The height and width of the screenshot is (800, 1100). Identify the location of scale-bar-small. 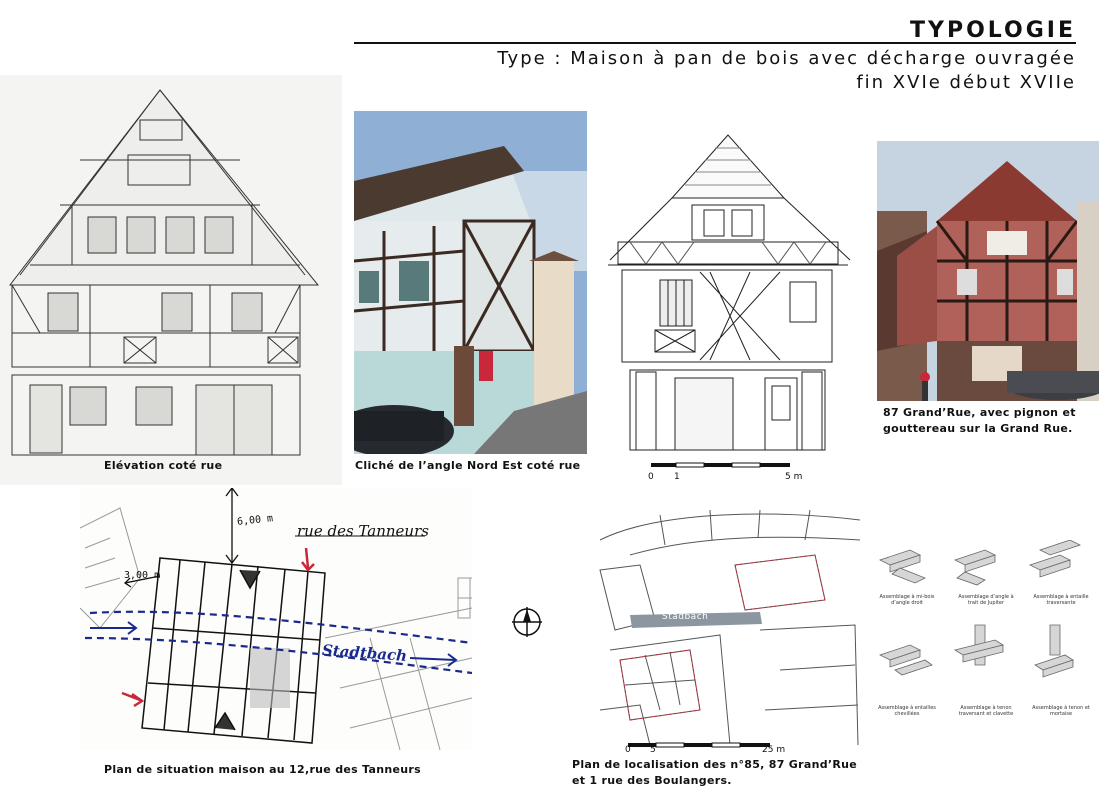
(725, 472).